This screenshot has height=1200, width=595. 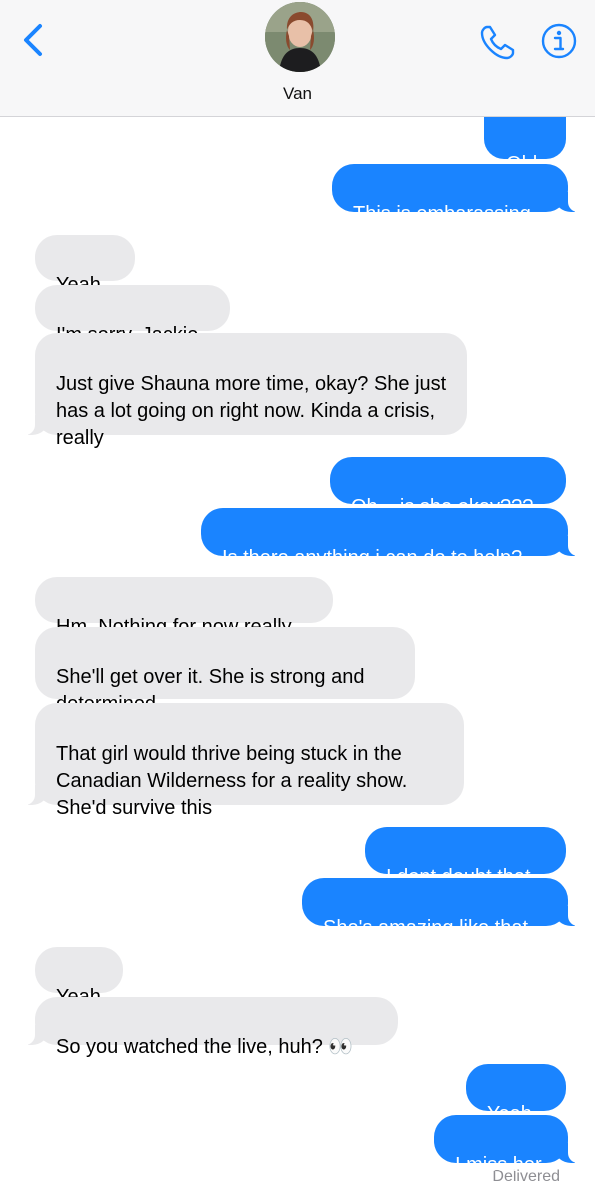 I want to click on message-text: Is there anything i can do to help?, so click(x=372, y=558).